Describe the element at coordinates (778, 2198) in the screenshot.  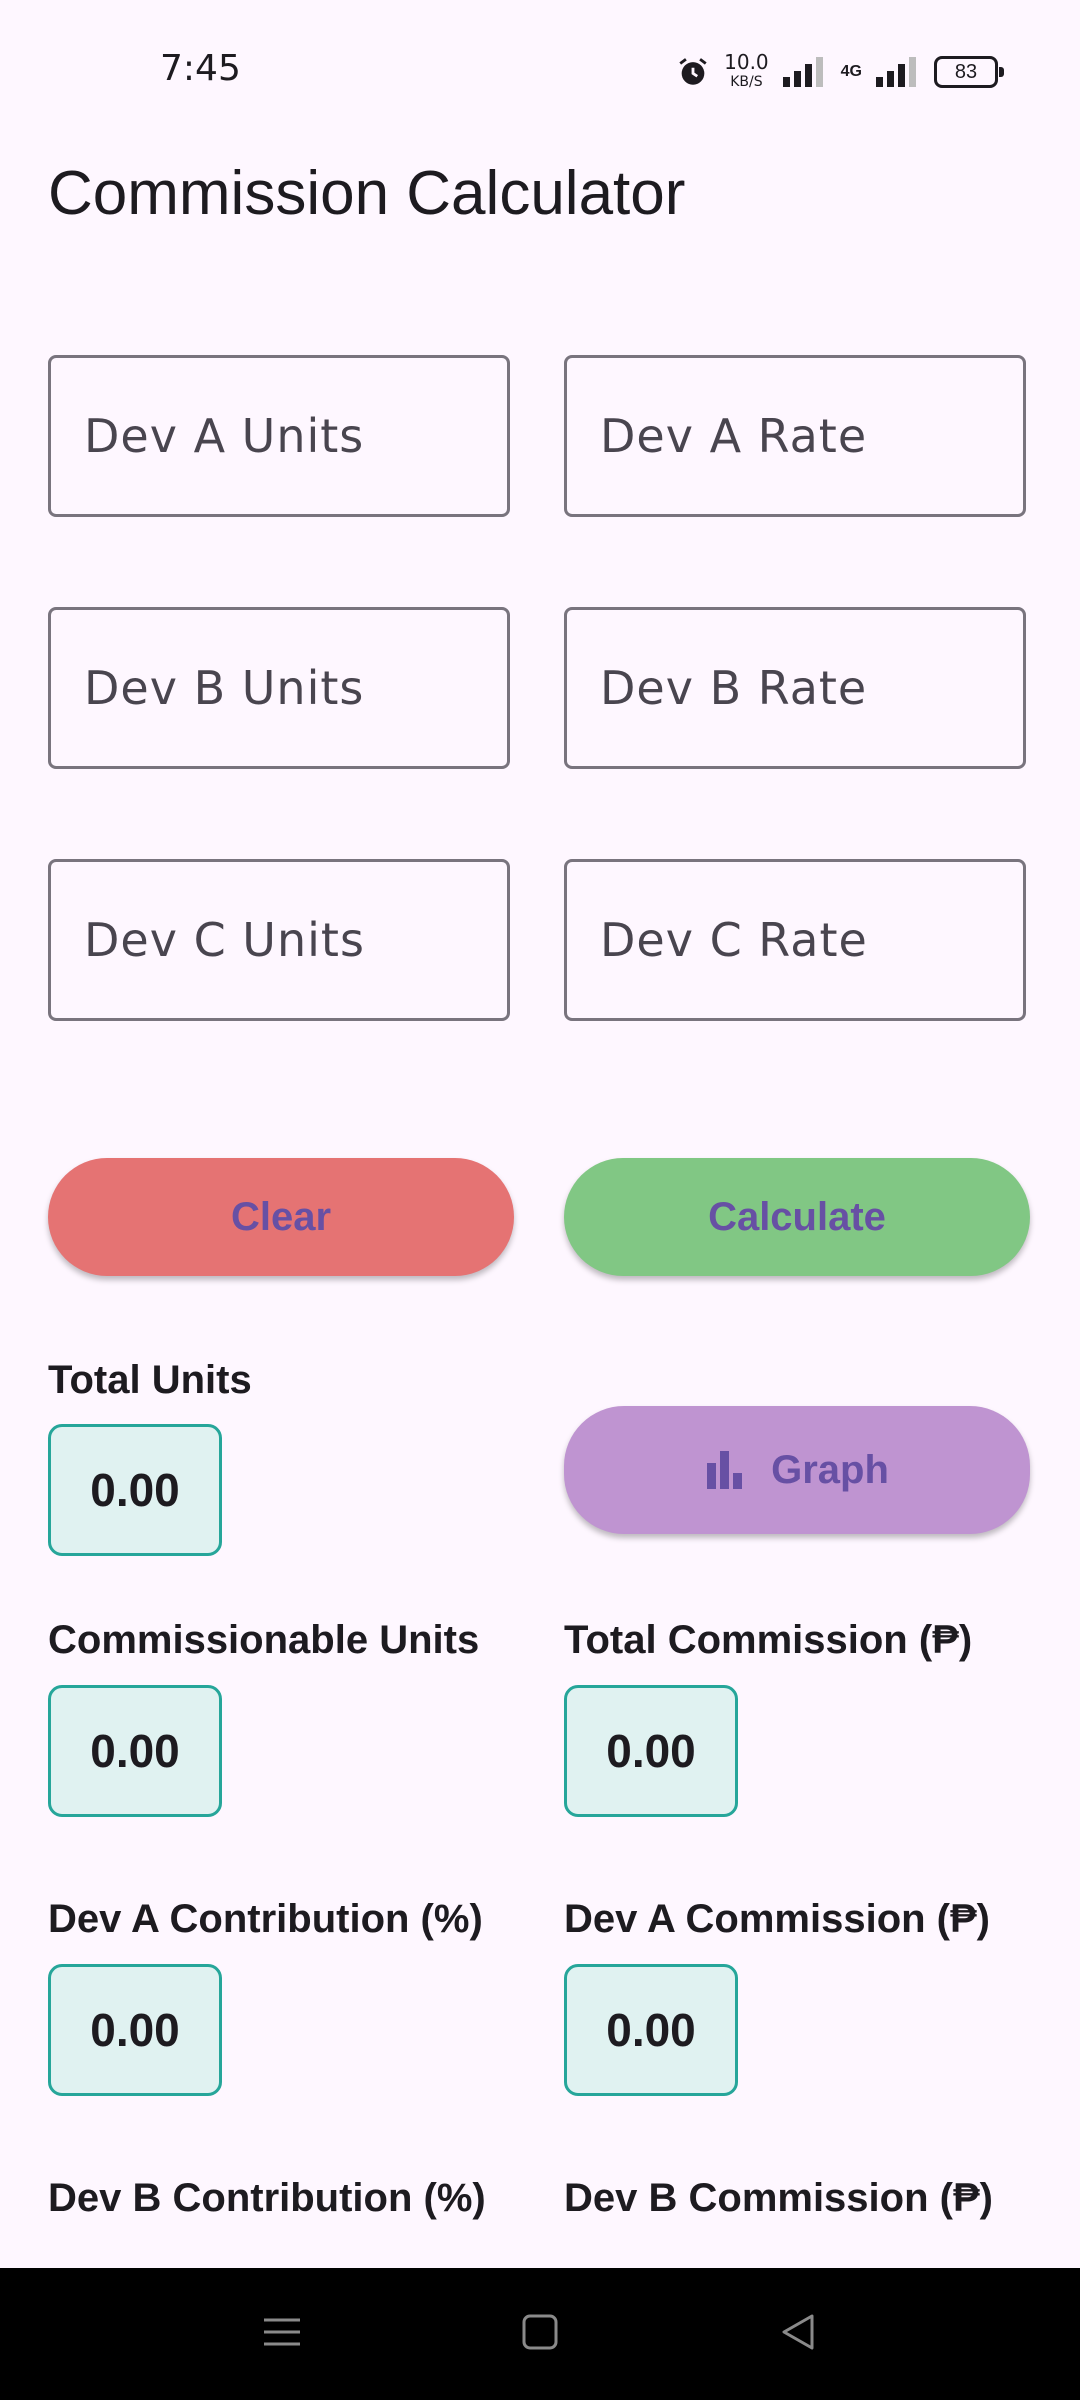
I see `dev-b-commission-label: Dev B Commission (₱)` at that location.